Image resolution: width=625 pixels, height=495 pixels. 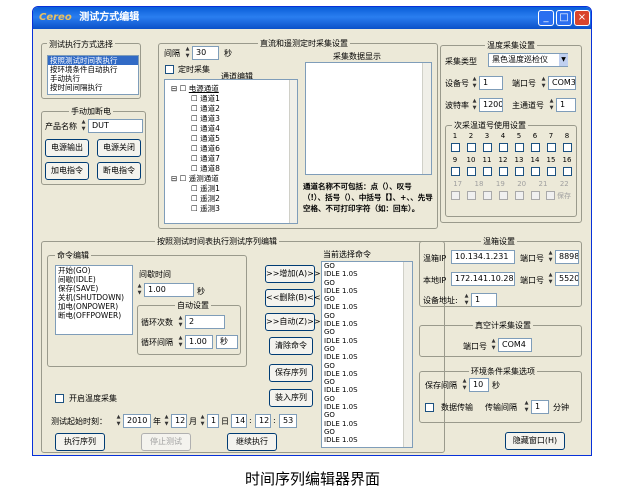 I want to click on year-spin-icon: ▲ ▼, so click(x=118, y=421).